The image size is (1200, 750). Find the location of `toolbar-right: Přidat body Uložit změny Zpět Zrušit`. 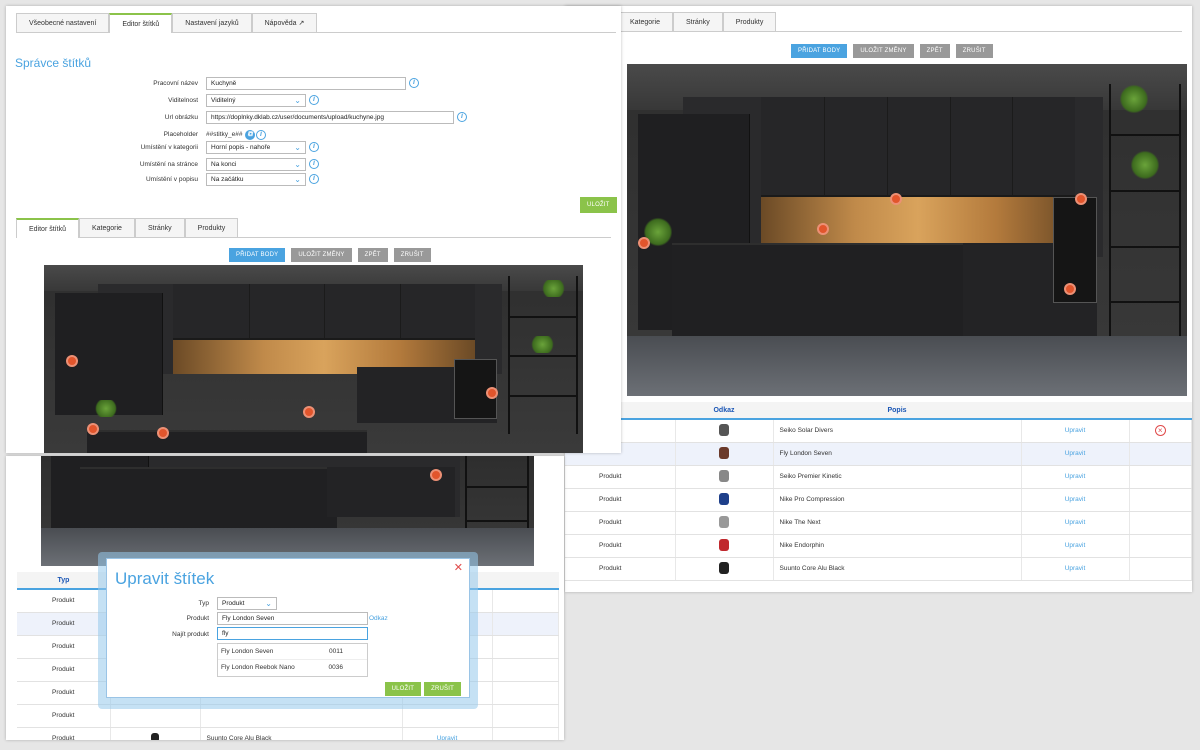

toolbar-right: Přidat body Uložit změny Zpět Zrušit is located at coordinates (892, 51).